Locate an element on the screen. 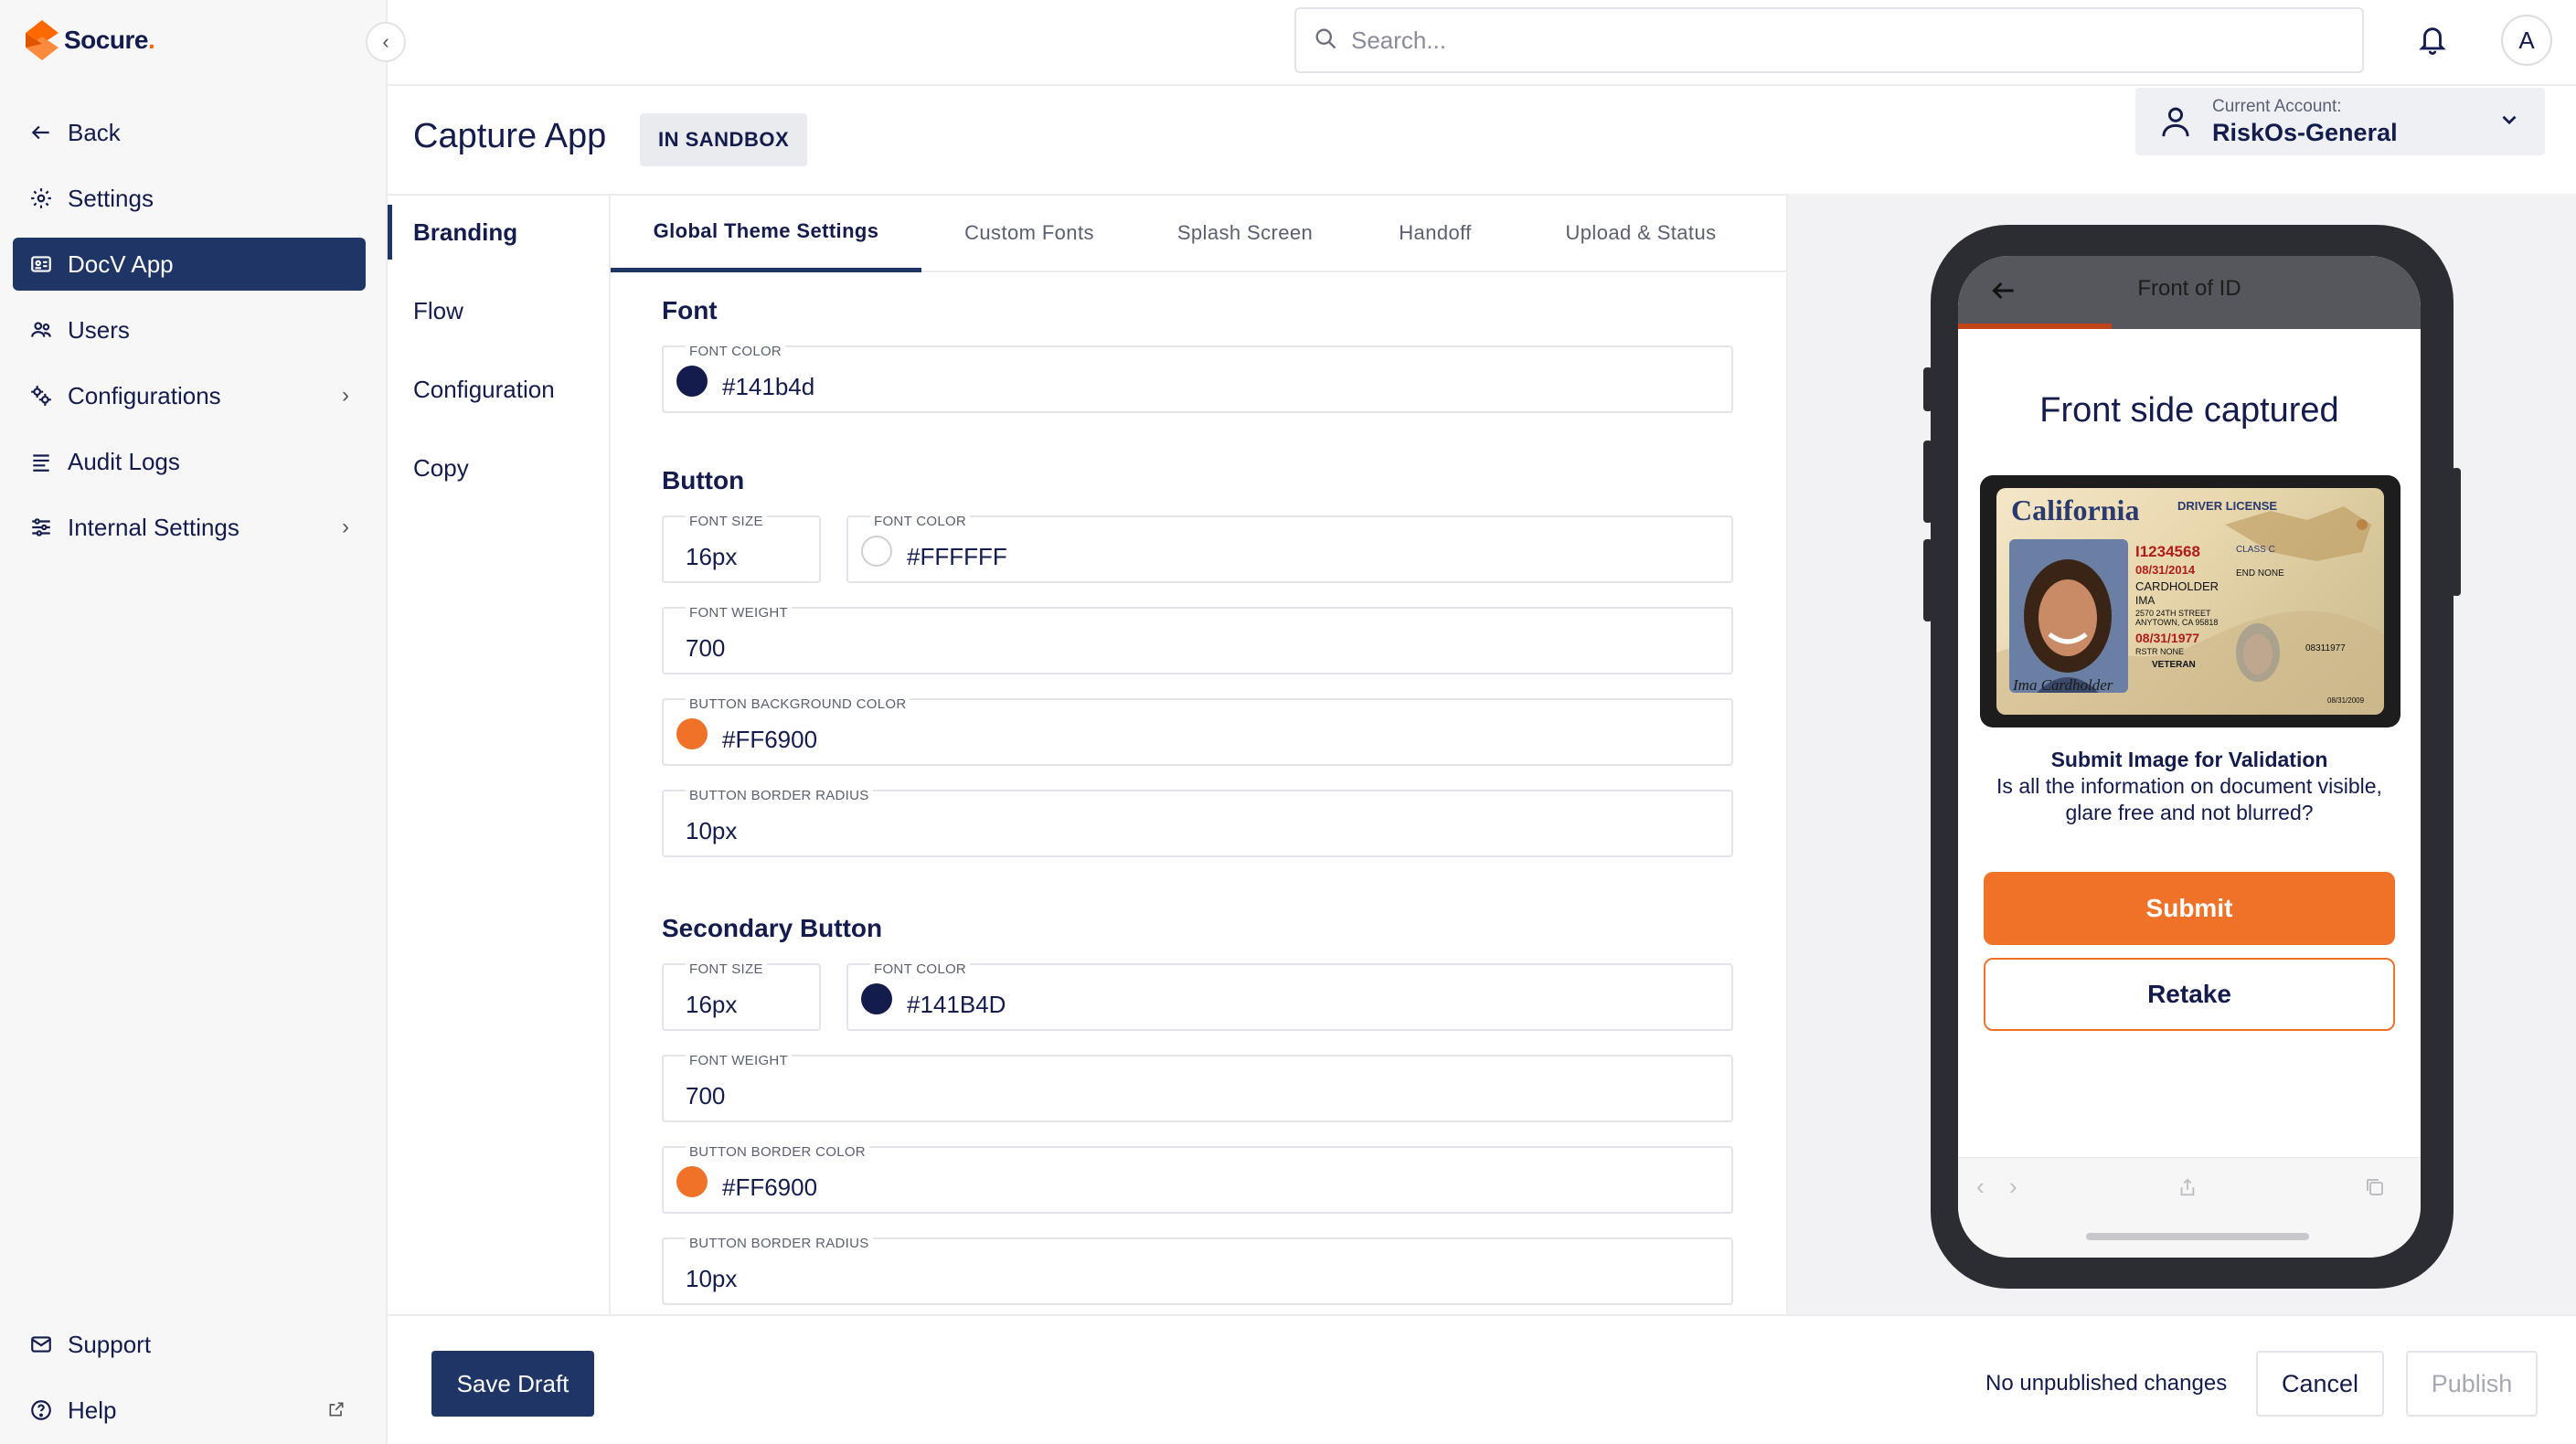 The width and height of the screenshot is (2576, 1444). sidebar-item-configurations: Configurations › is located at coordinates (189, 395).